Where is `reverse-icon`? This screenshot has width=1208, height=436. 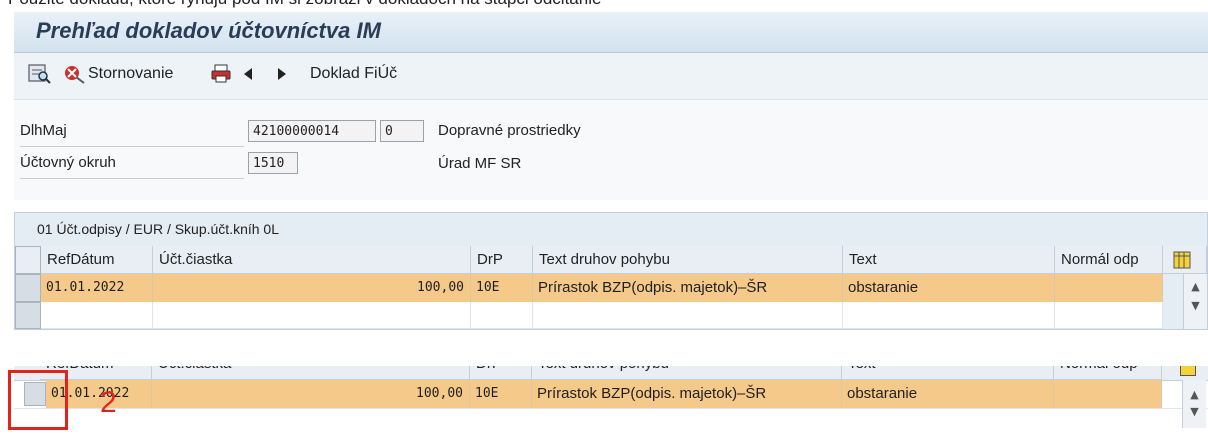
reverse-icon is located at coordinates (74, 76).